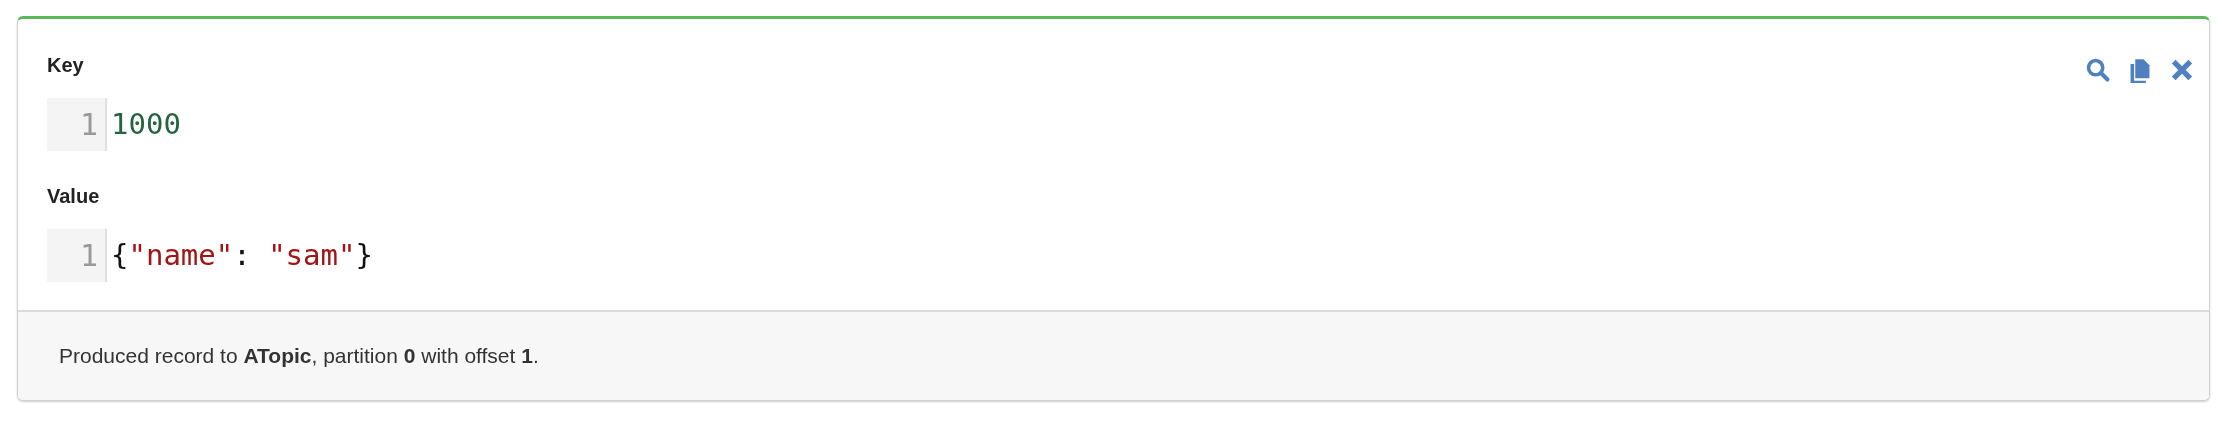 The height and width of the screenshot is (426, 2226). Describe the element at coordinates (73, 196) in the screenshot. I see `field-label: Value` at that location.